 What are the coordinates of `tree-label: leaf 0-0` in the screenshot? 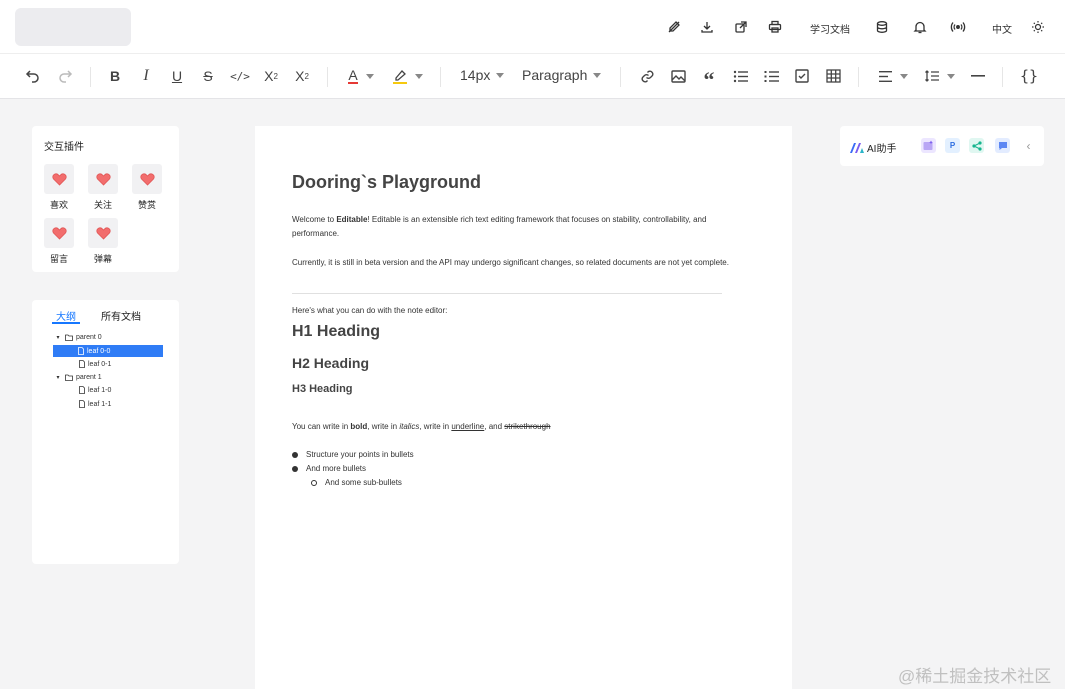 It's located at (99, 351).